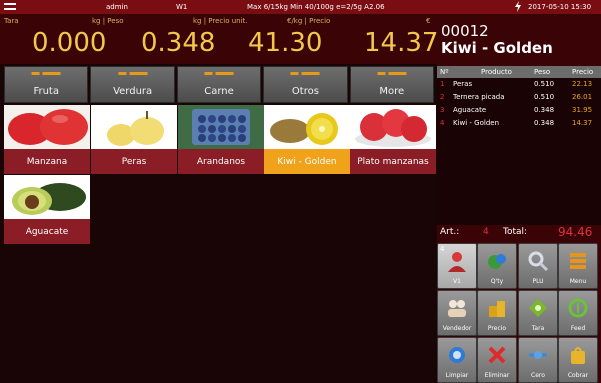 The height and width of the screenshot is (383, 601). I want to click on col-peso: Peso, so click(542, 72).